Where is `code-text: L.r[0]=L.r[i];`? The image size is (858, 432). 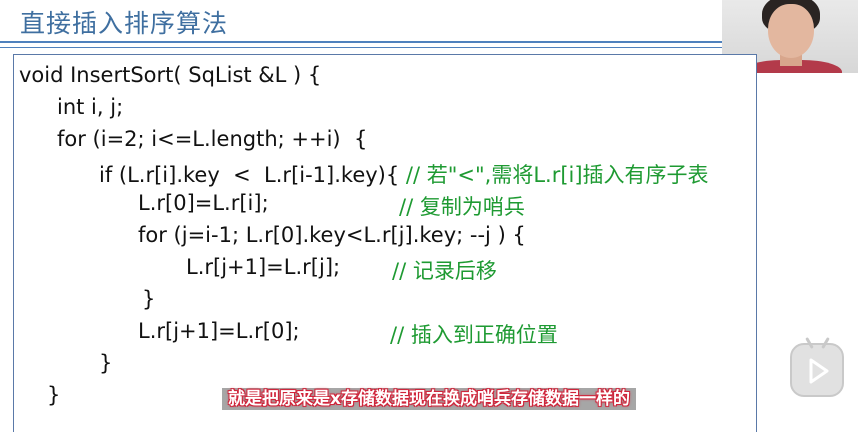
code-text: L.r[0]=L.r[i]; is located at coordinates (203, 203).